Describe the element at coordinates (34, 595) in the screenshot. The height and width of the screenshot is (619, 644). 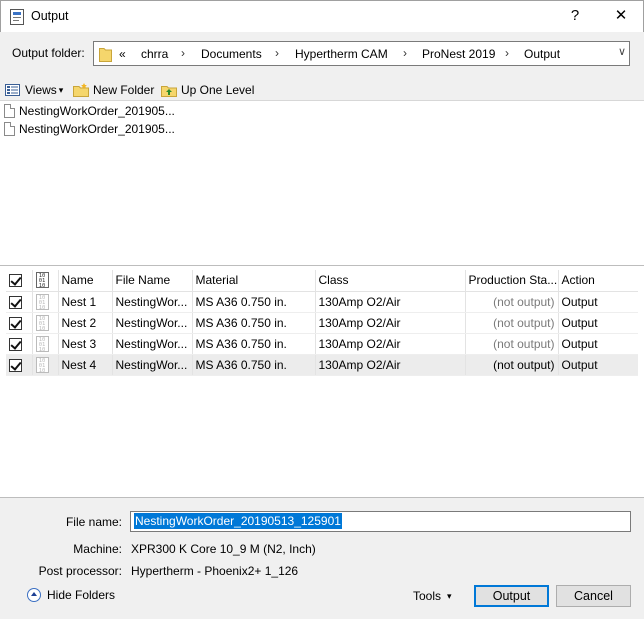
I see `chevron-up-circle-icon` at that location.